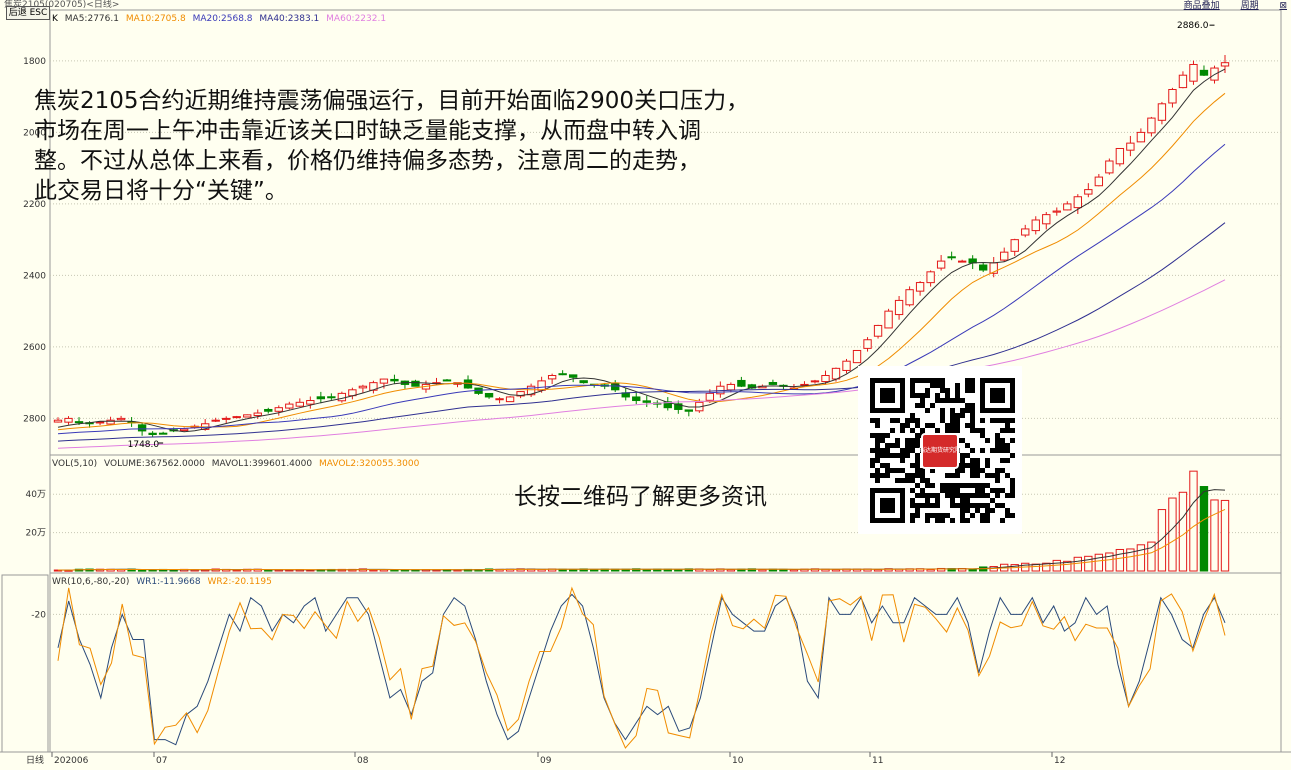  Describe the element at coordinates (1283, 6) in the screenshot. I see `close-icon: ⊠` at that location.